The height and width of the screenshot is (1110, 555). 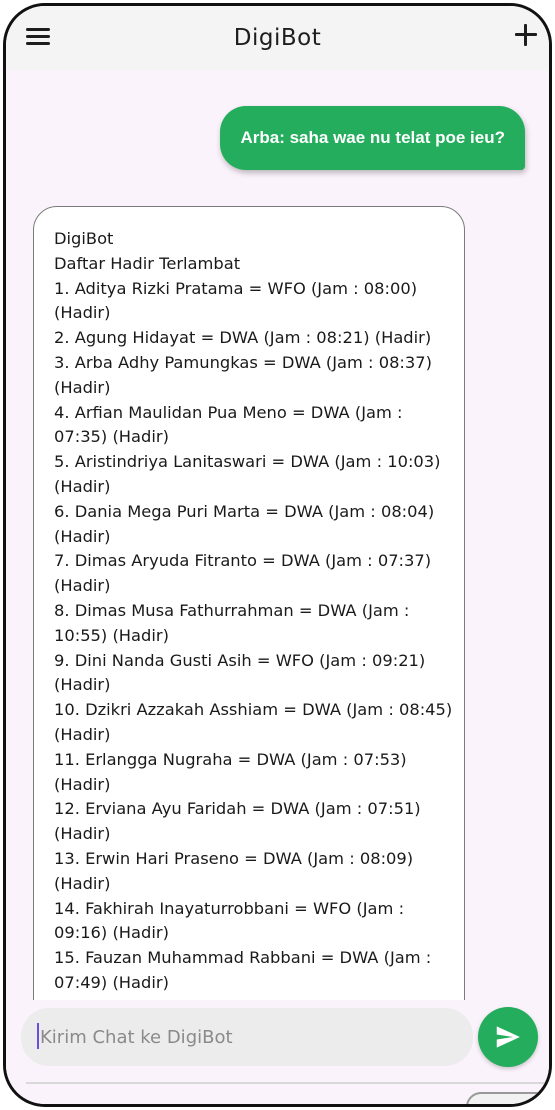 What do you see at coordinates (507, 1098) in the screenshot?
I see `bottom-widget` at bounding box center [507, 1098].